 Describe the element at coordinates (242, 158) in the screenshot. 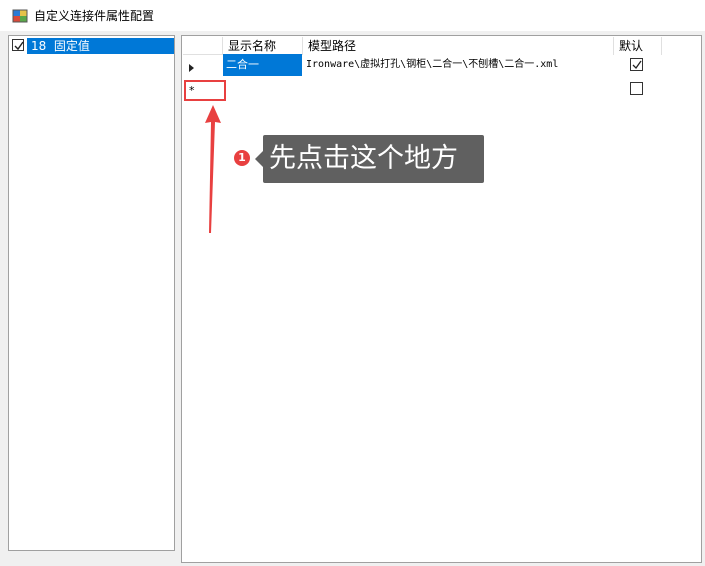

I see `step-badge: 1` at that location.